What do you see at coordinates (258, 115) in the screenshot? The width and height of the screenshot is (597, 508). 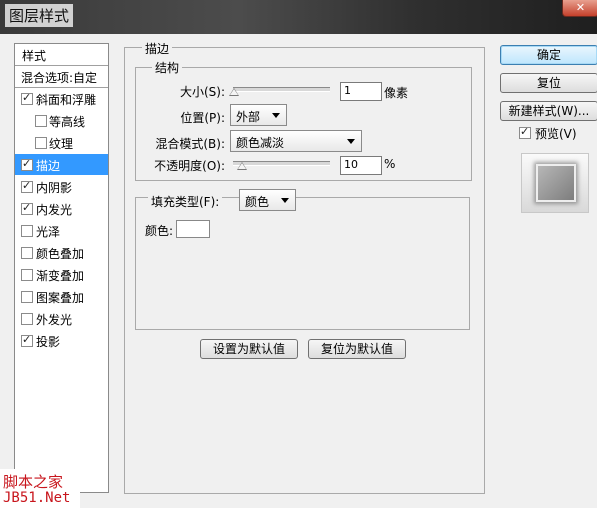 I see `position-select: 外部` at bounding box center [258, 115].